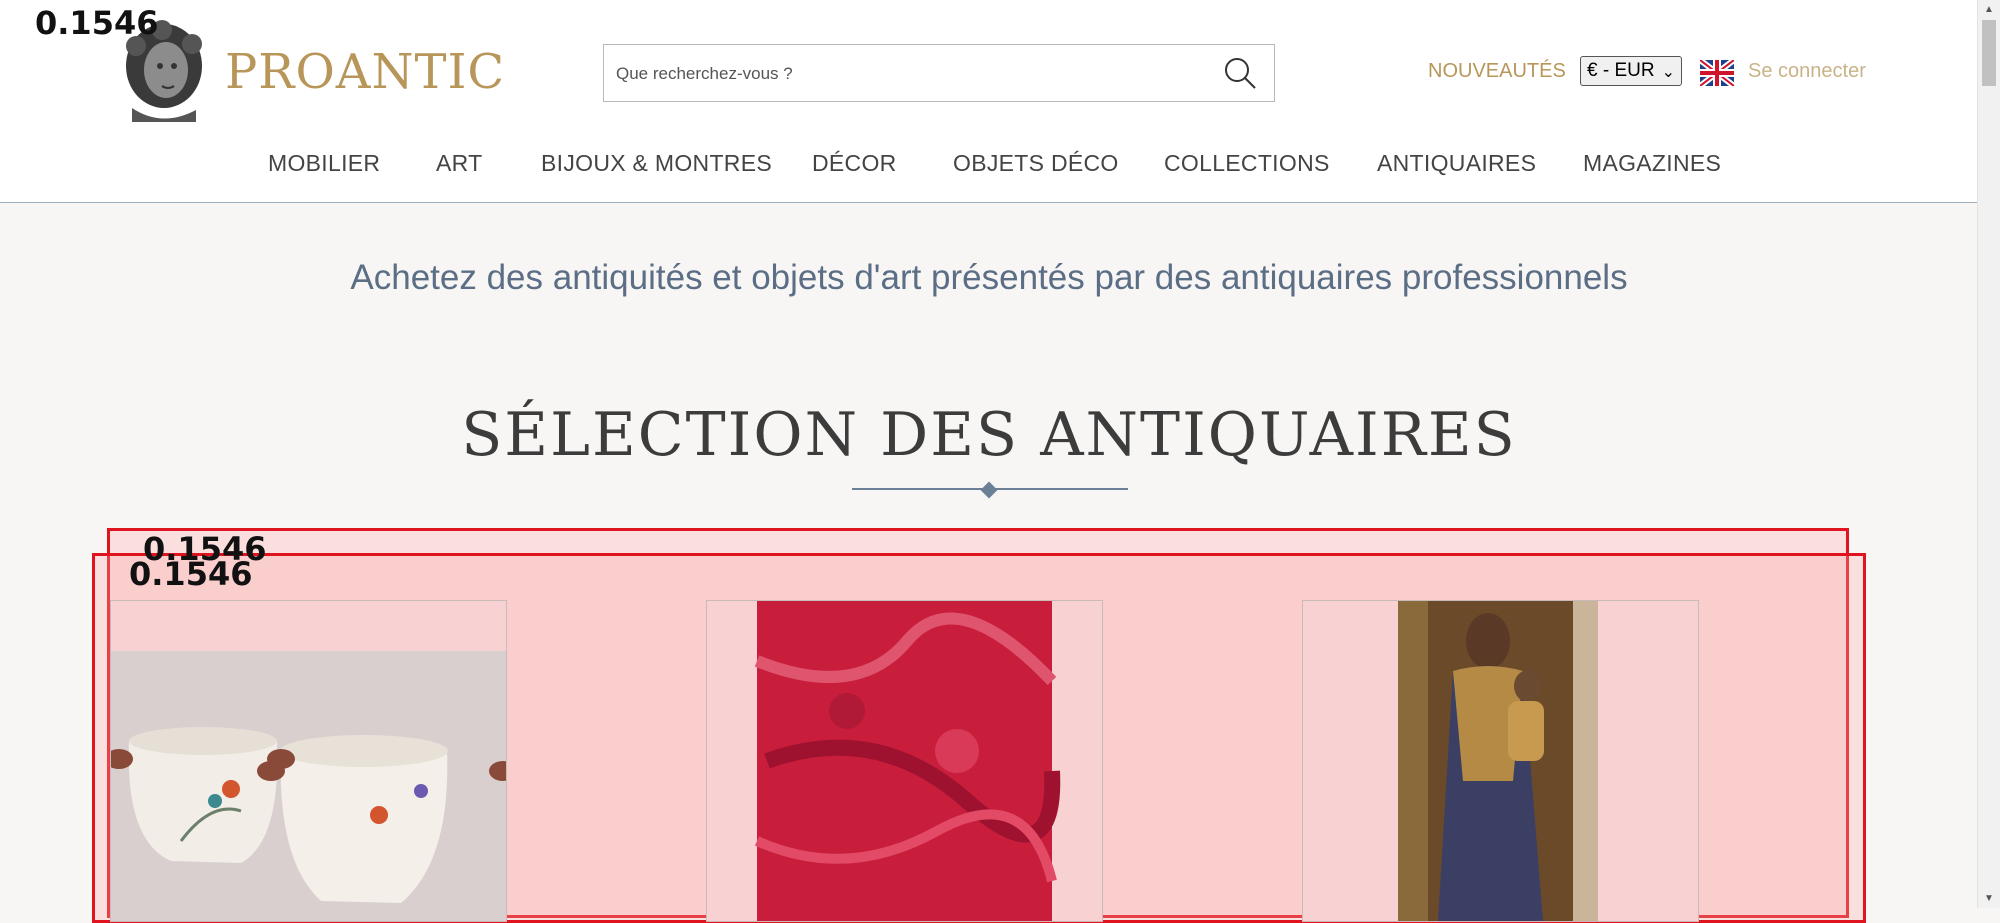  What do you see at coordinates (656, 163) in the screenshot?
I see `nav-item-bijoux: BIJOUX & MONTRES` at bounding box center [656, 163].